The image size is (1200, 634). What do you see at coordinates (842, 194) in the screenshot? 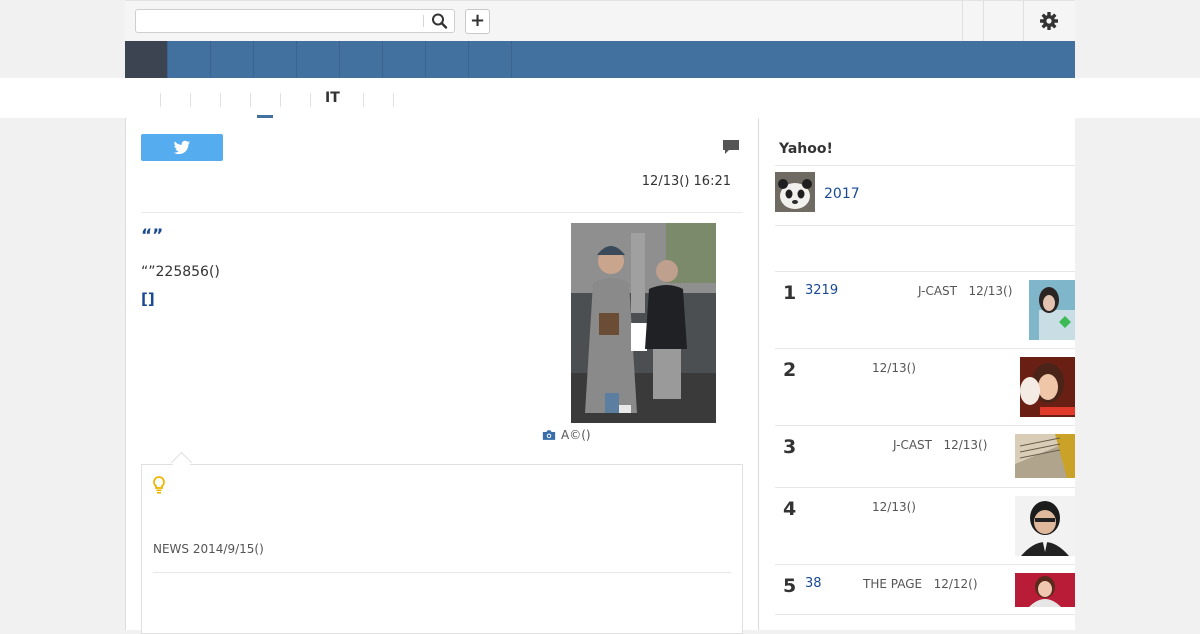
I see `feature-link: 2017` at bounding box center [842, 194].